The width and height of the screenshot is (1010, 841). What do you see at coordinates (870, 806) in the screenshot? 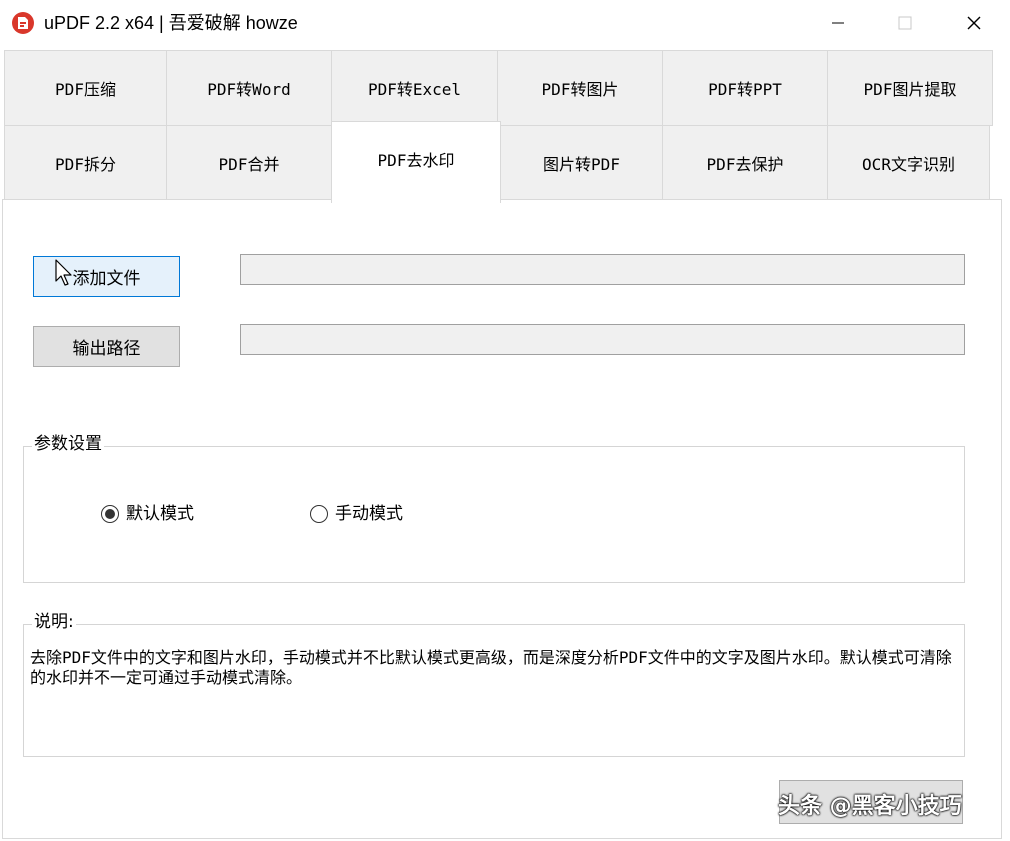
I see `overlay-watermark: 头条 @黑客小技巧` at bounding box center [870, 806].